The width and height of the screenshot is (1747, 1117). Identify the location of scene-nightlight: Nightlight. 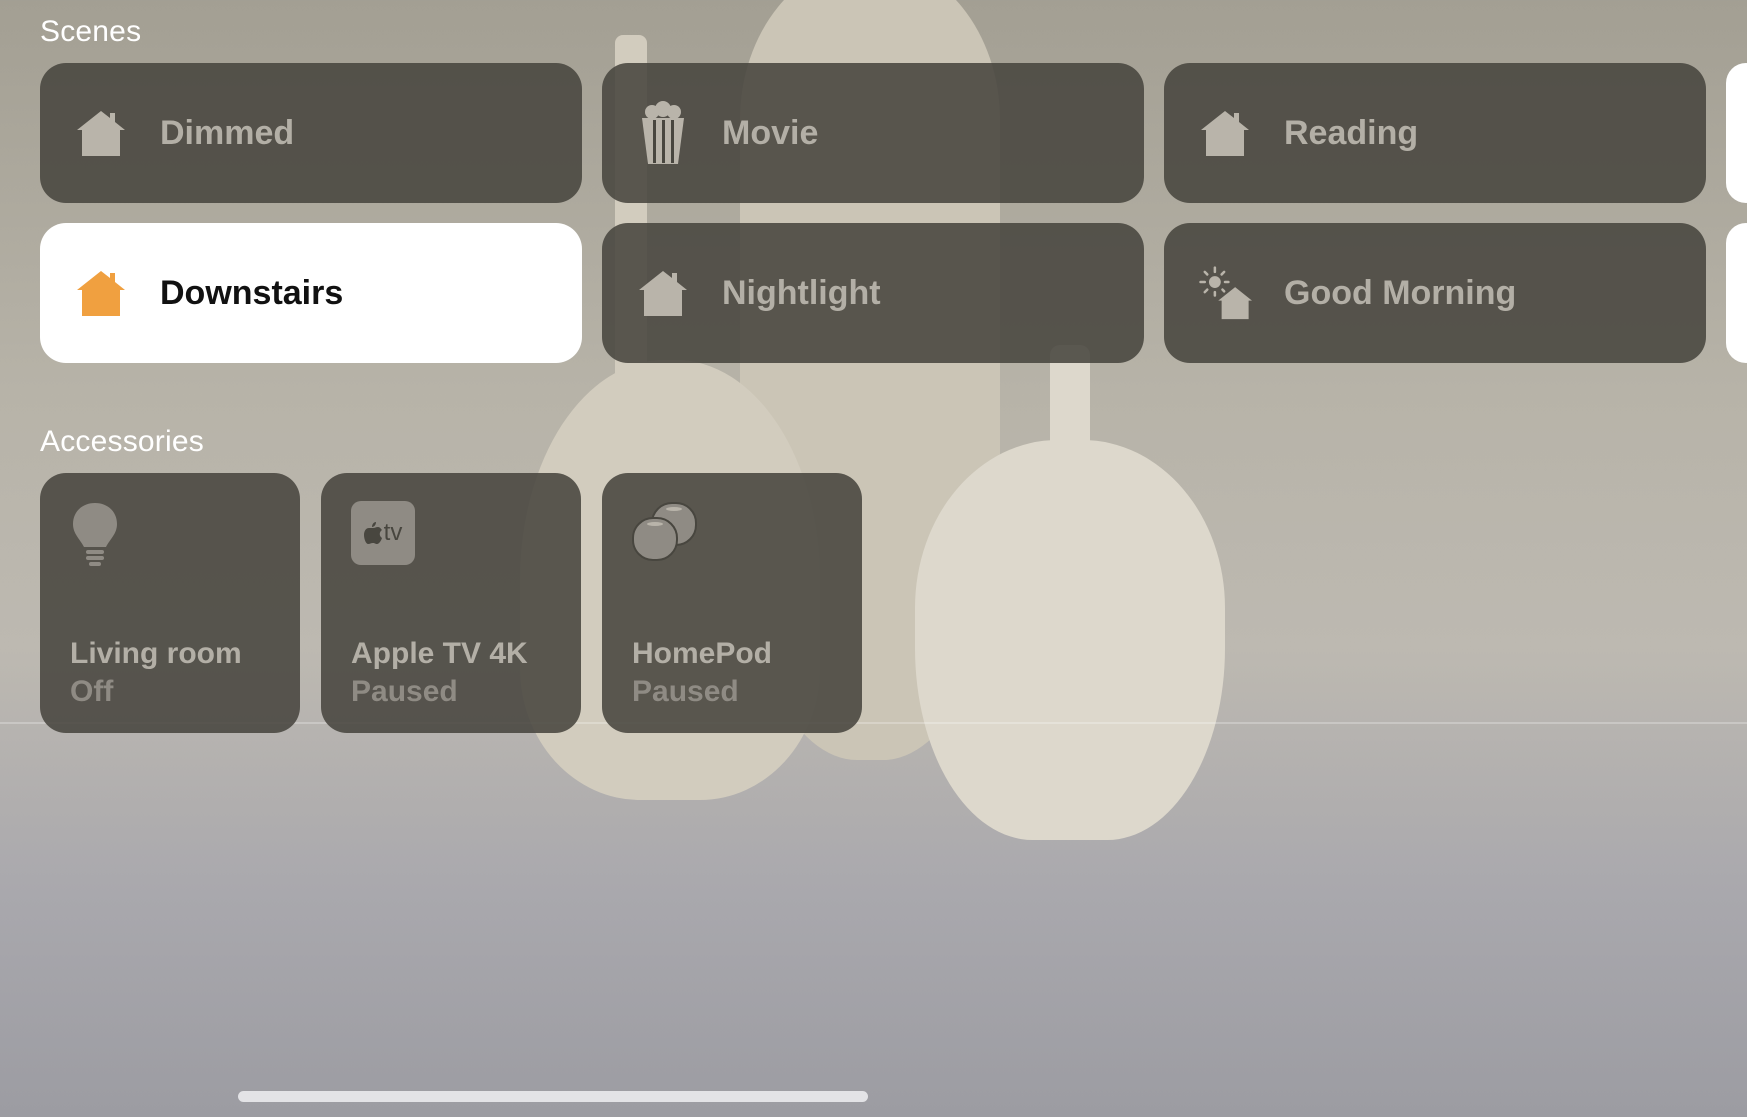
(873, 293).